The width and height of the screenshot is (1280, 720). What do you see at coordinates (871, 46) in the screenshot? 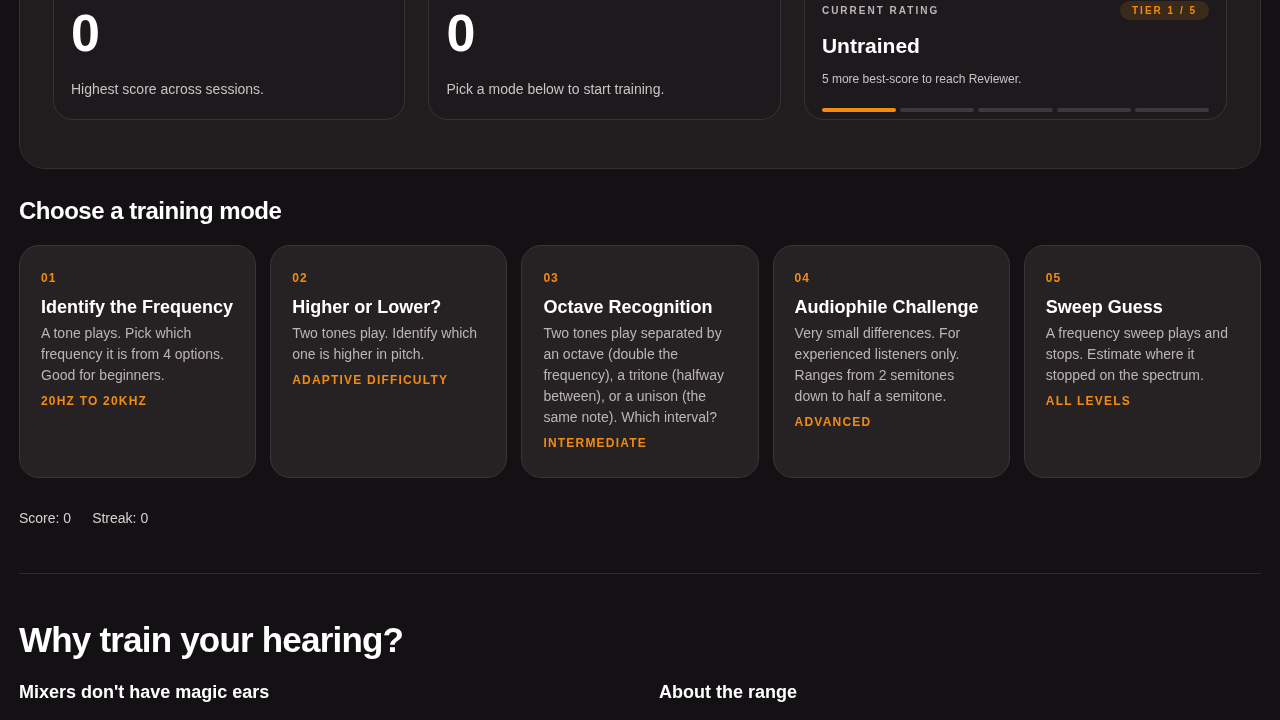
I see `rating-title: Untrained` at bounding box center [871, 46].